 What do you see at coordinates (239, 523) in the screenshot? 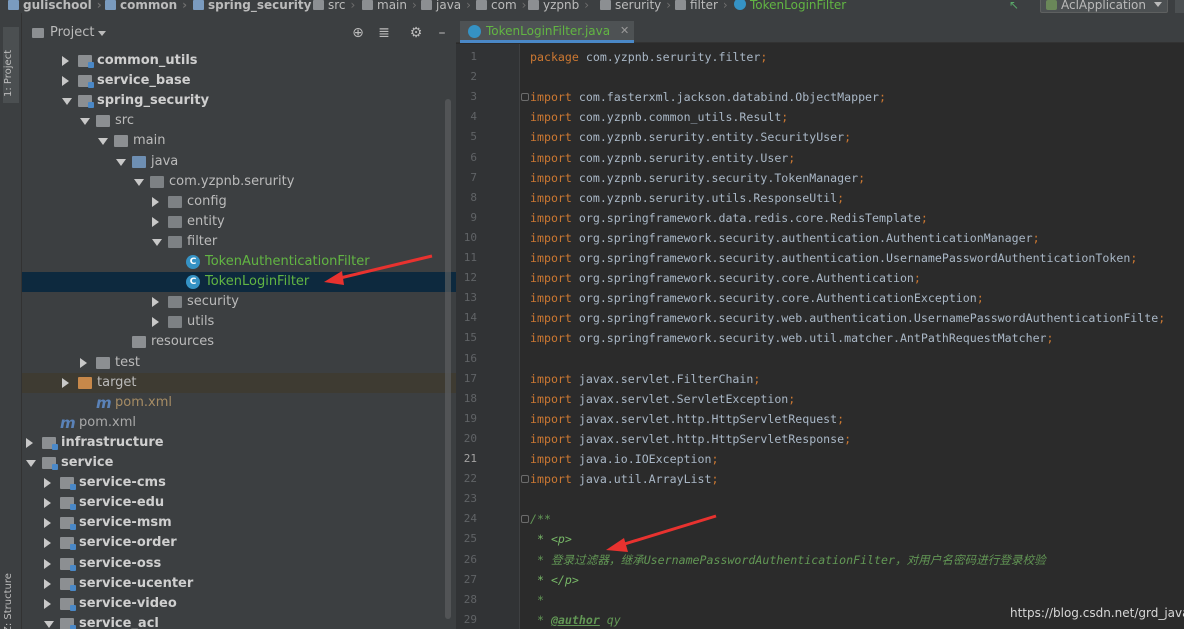
I see `tree-item: service-msm` at bounding box center [239, 523].